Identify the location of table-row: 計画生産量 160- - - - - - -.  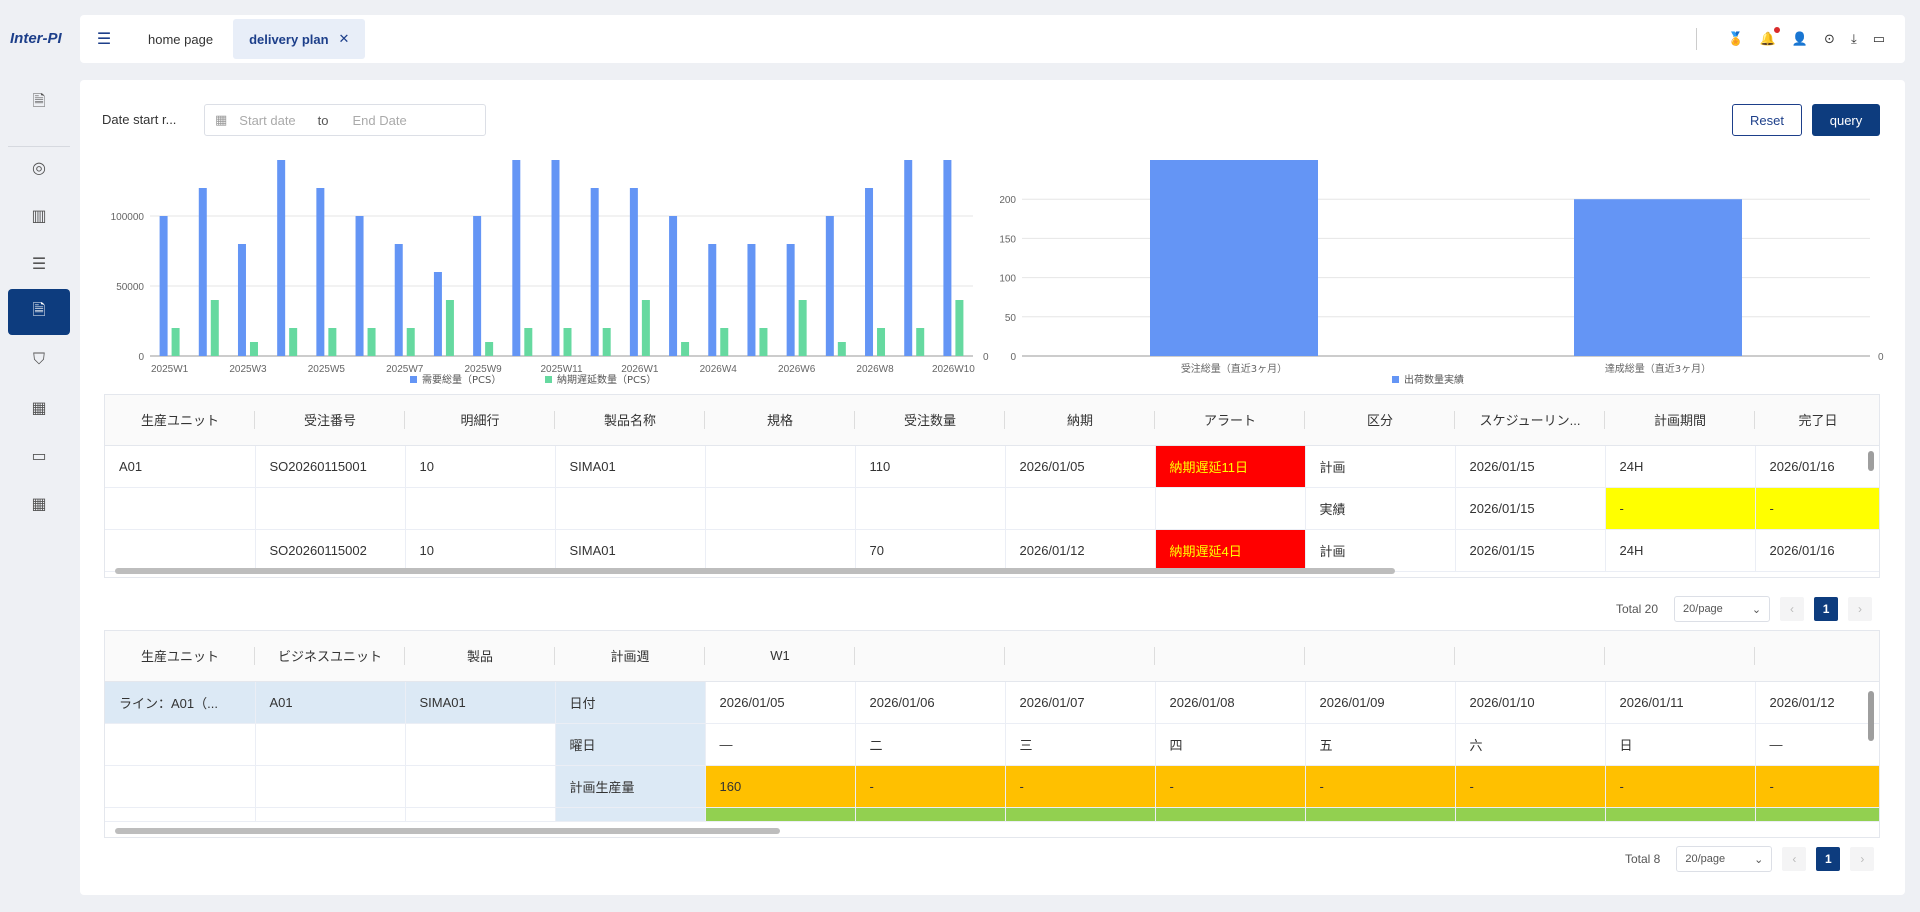
(992, 786).